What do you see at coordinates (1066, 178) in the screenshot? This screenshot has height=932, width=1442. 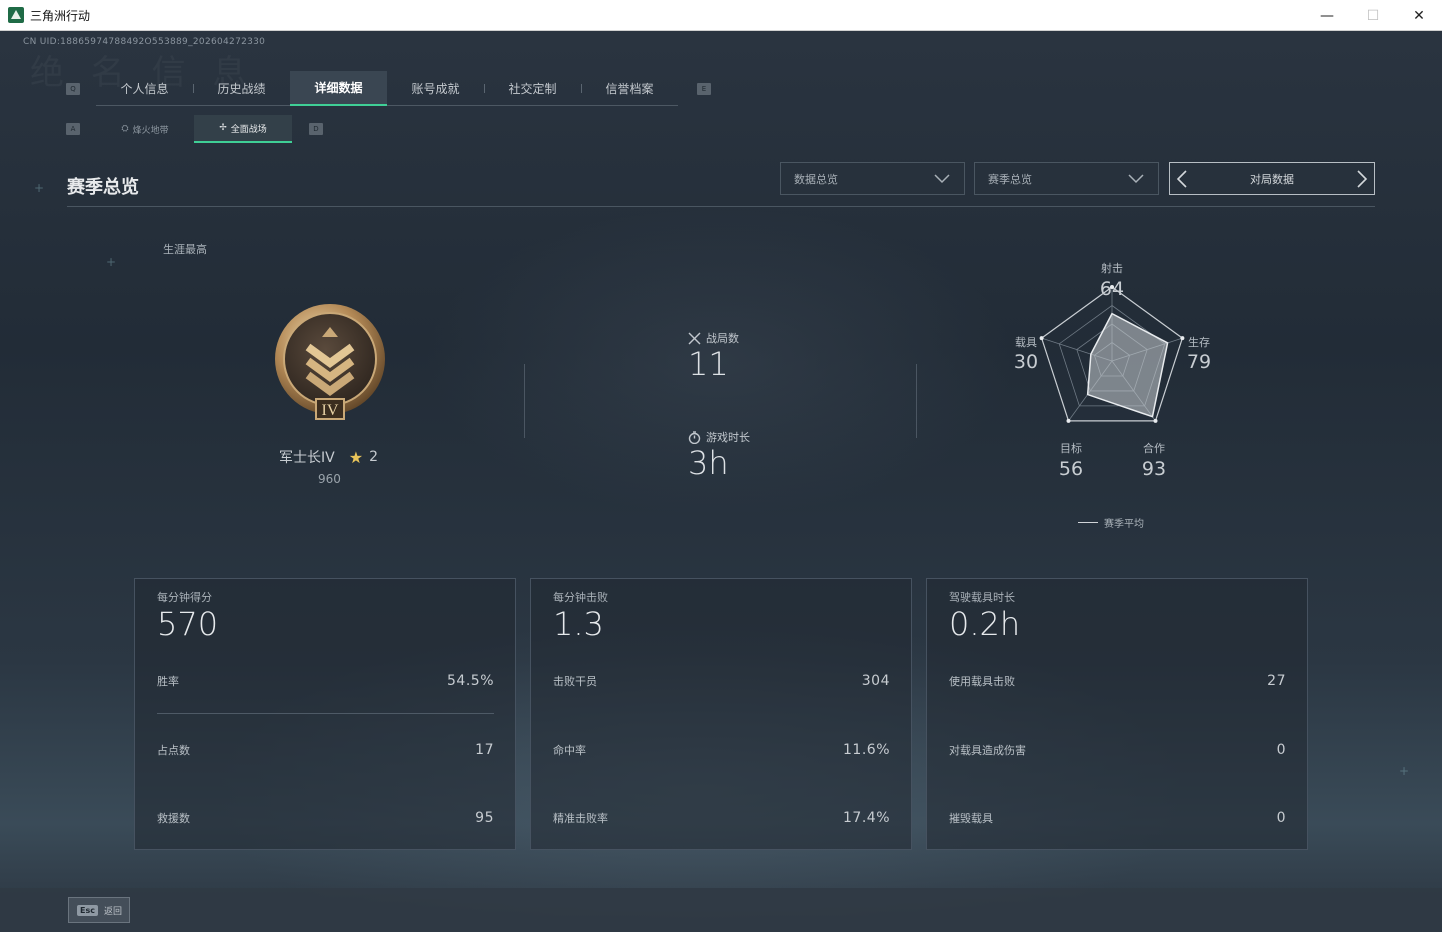 I see `season-dropdown: 赛季总览` at bounding box center [1066, 178].